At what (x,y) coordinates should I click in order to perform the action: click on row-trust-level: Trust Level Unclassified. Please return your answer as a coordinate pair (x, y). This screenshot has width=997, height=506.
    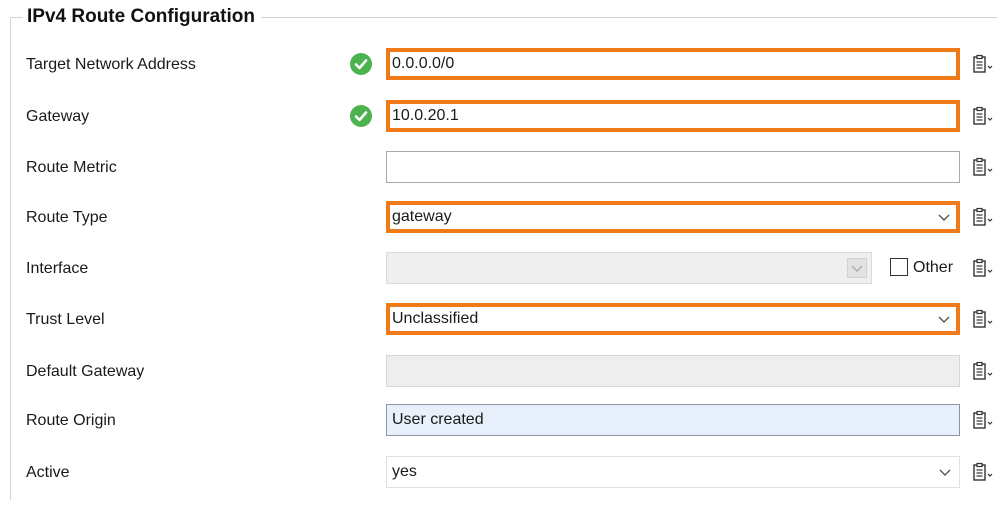
    Looking at the image, I should click on (498, 320).